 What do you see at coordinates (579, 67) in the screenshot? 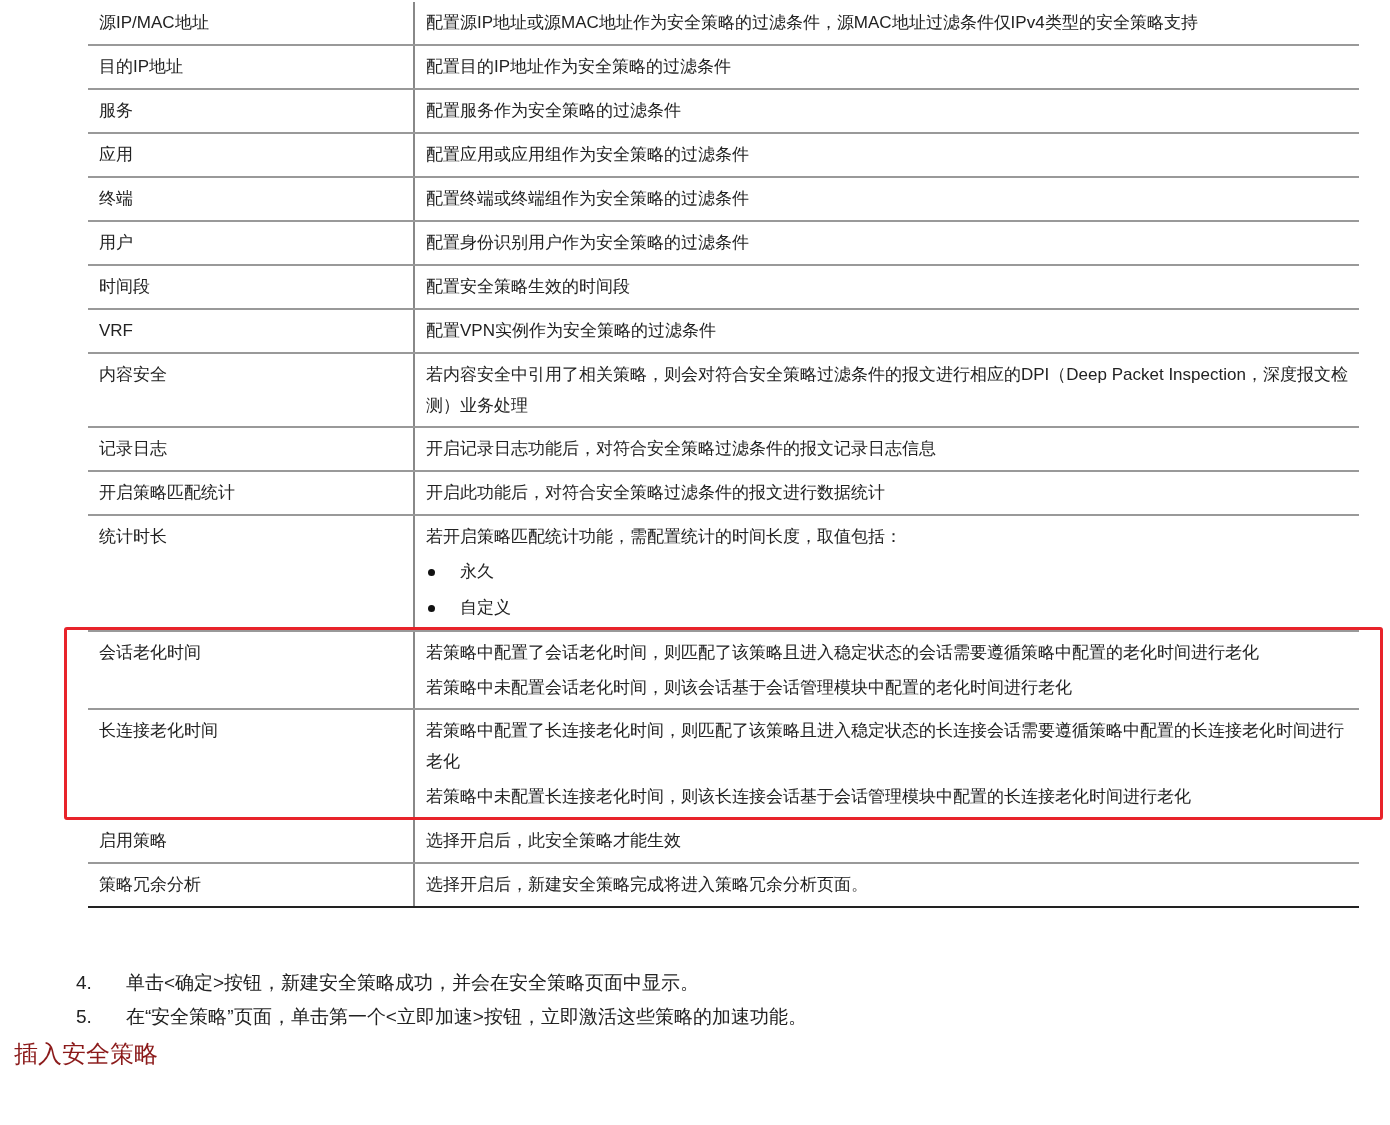
I see `table-cell-text: 配置目的IP地址作为安全策略的过滤条件` at bounding box center [579, 67].